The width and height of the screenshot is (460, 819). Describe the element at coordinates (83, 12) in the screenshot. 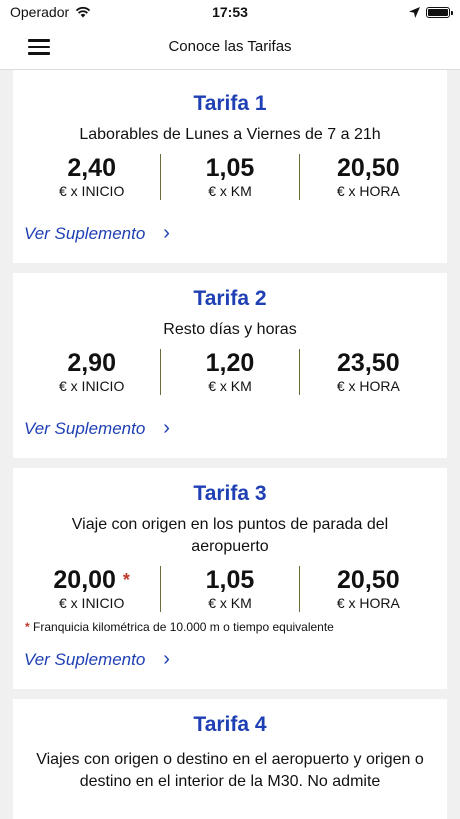

I see `wifi-icon` at that location.